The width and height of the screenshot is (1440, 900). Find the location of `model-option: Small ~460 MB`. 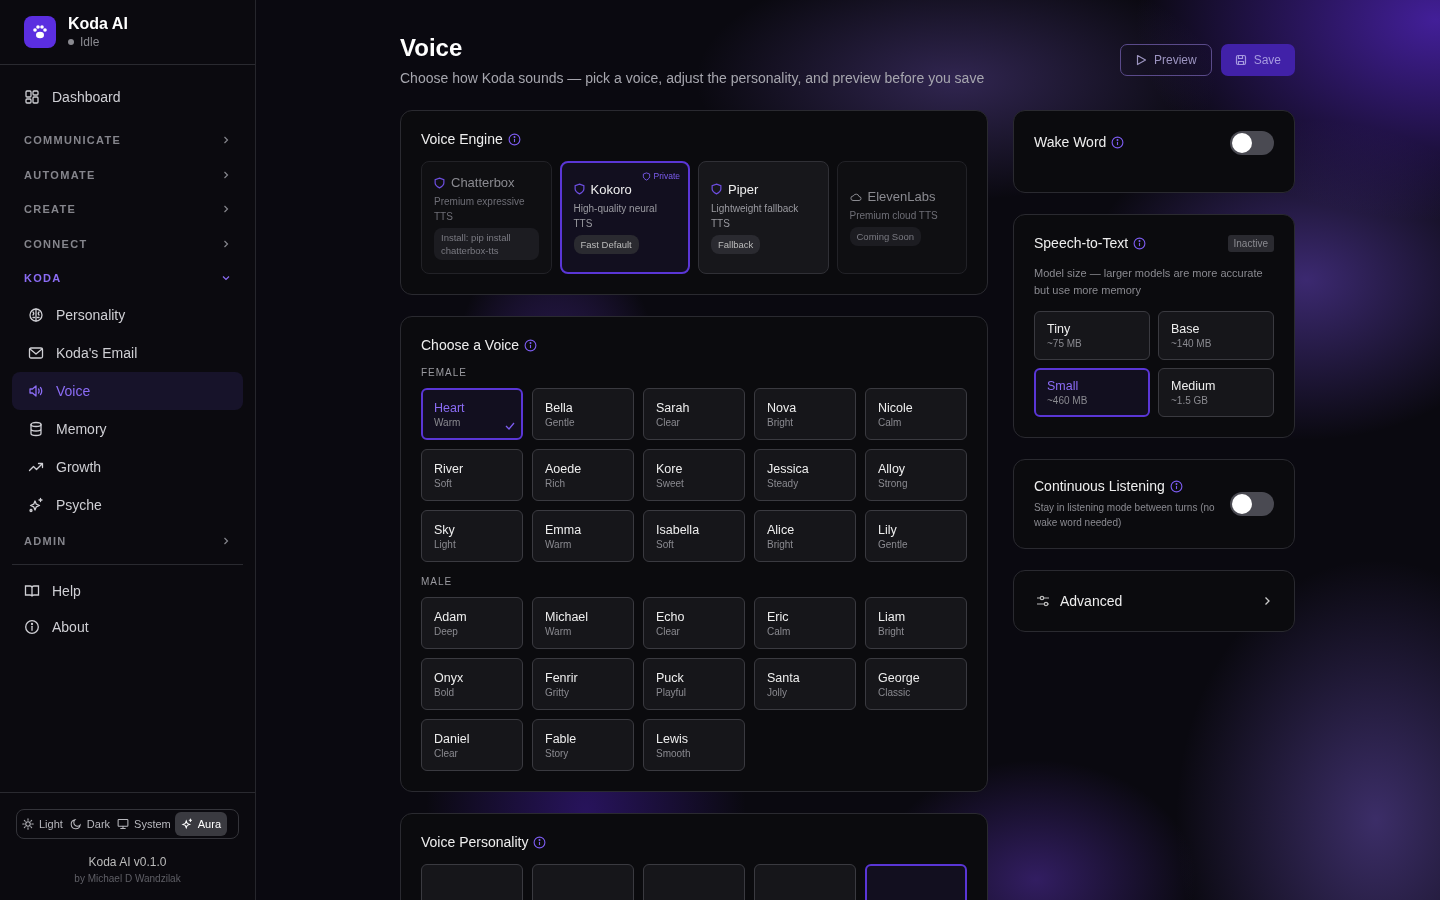

model-option: Small ~460 MB is located at coordinates (1092, 392).